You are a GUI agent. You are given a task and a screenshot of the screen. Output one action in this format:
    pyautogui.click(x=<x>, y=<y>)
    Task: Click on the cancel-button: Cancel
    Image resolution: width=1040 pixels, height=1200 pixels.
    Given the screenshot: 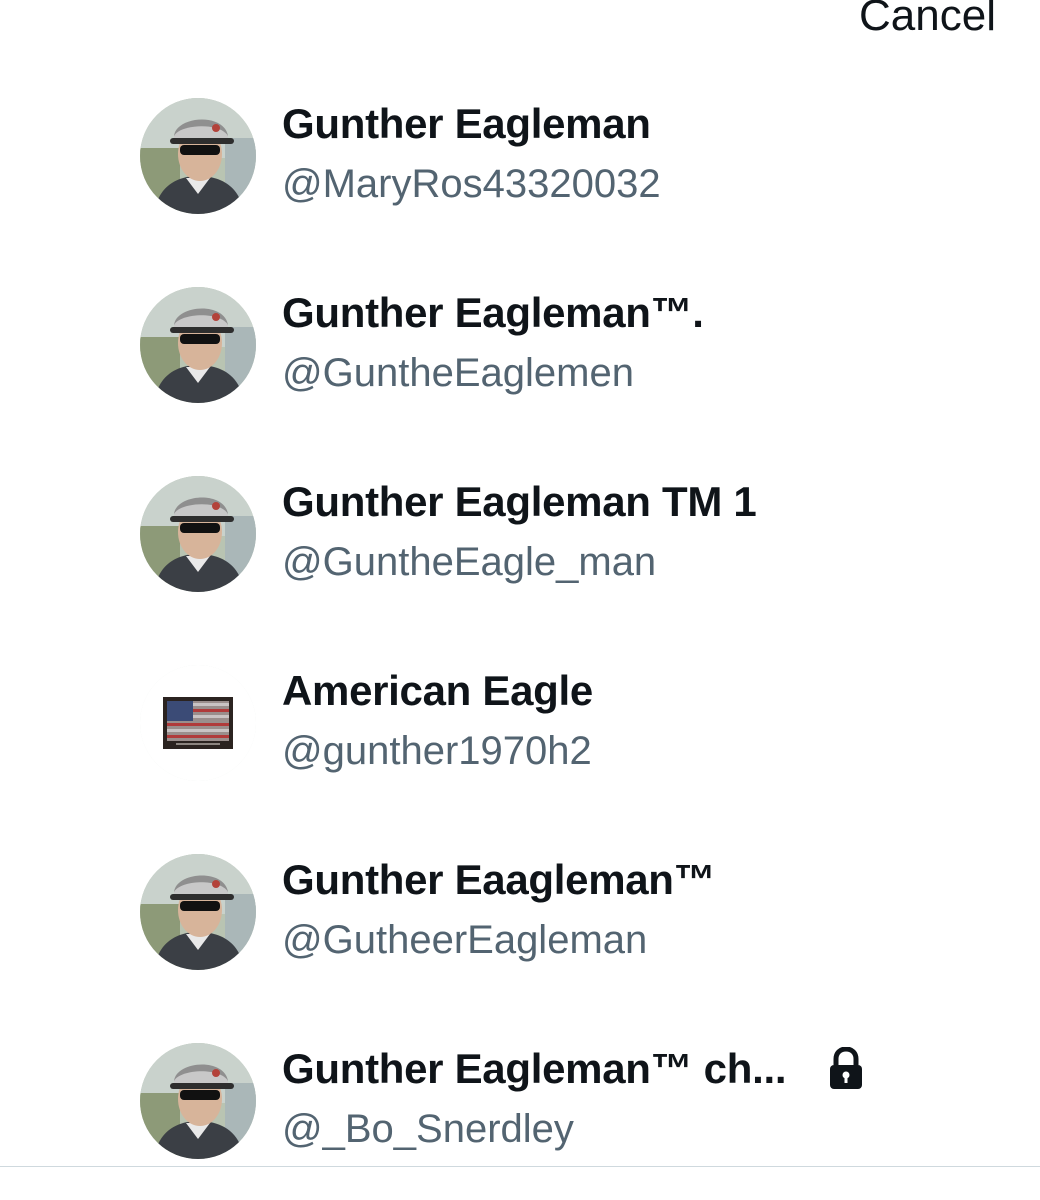 What is the action you would take?
    pyautogui.click(x=927, y=22)
    